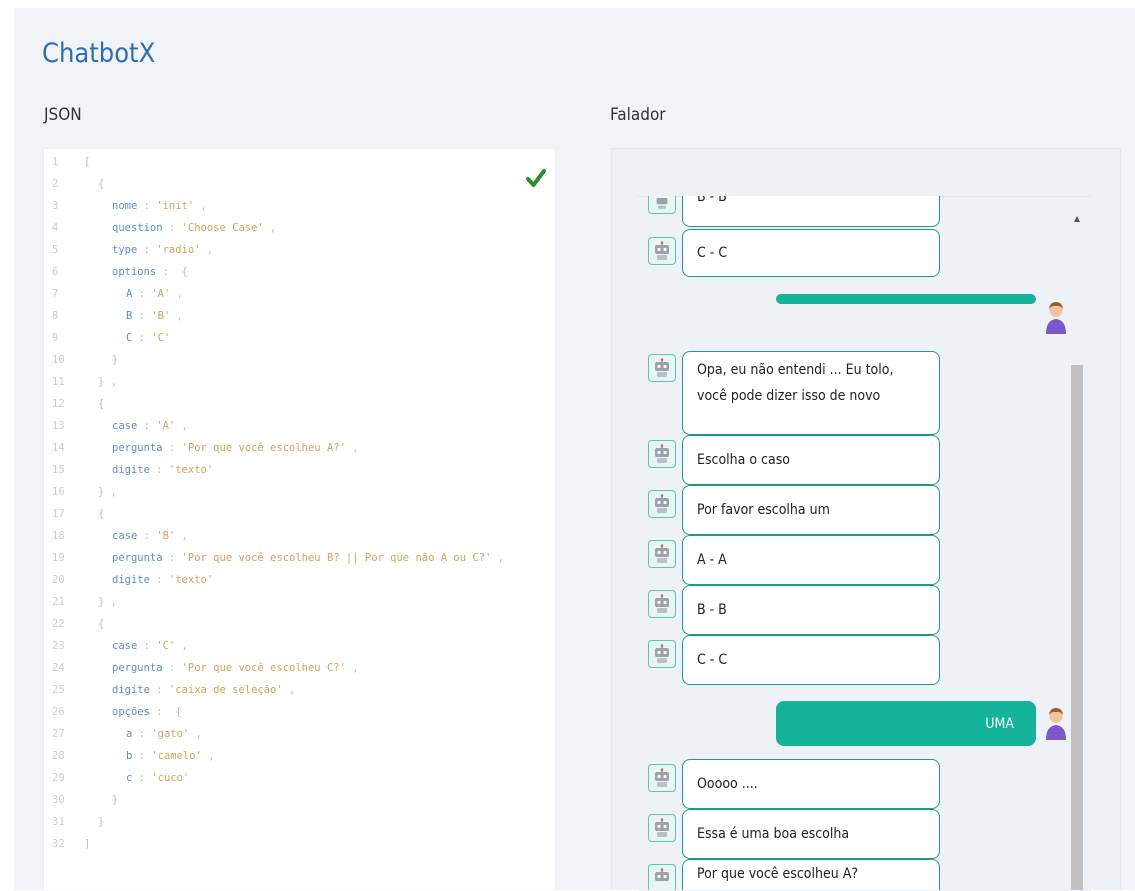 This screenshot has height=891, width=1135. Describe the element at coordinates (161, 338) in the screenshot. I see `code-value: 'C'` at that location.